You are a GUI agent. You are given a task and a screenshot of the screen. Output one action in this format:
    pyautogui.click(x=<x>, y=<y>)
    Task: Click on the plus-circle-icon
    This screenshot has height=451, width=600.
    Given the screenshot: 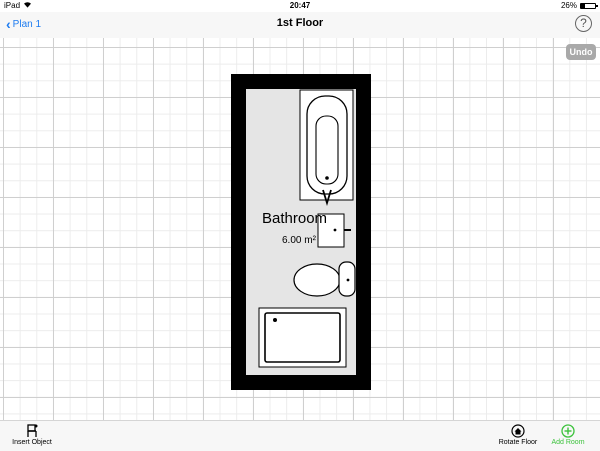 What is the action you would take?
    pyautogui.click(x=568, y=431)
    